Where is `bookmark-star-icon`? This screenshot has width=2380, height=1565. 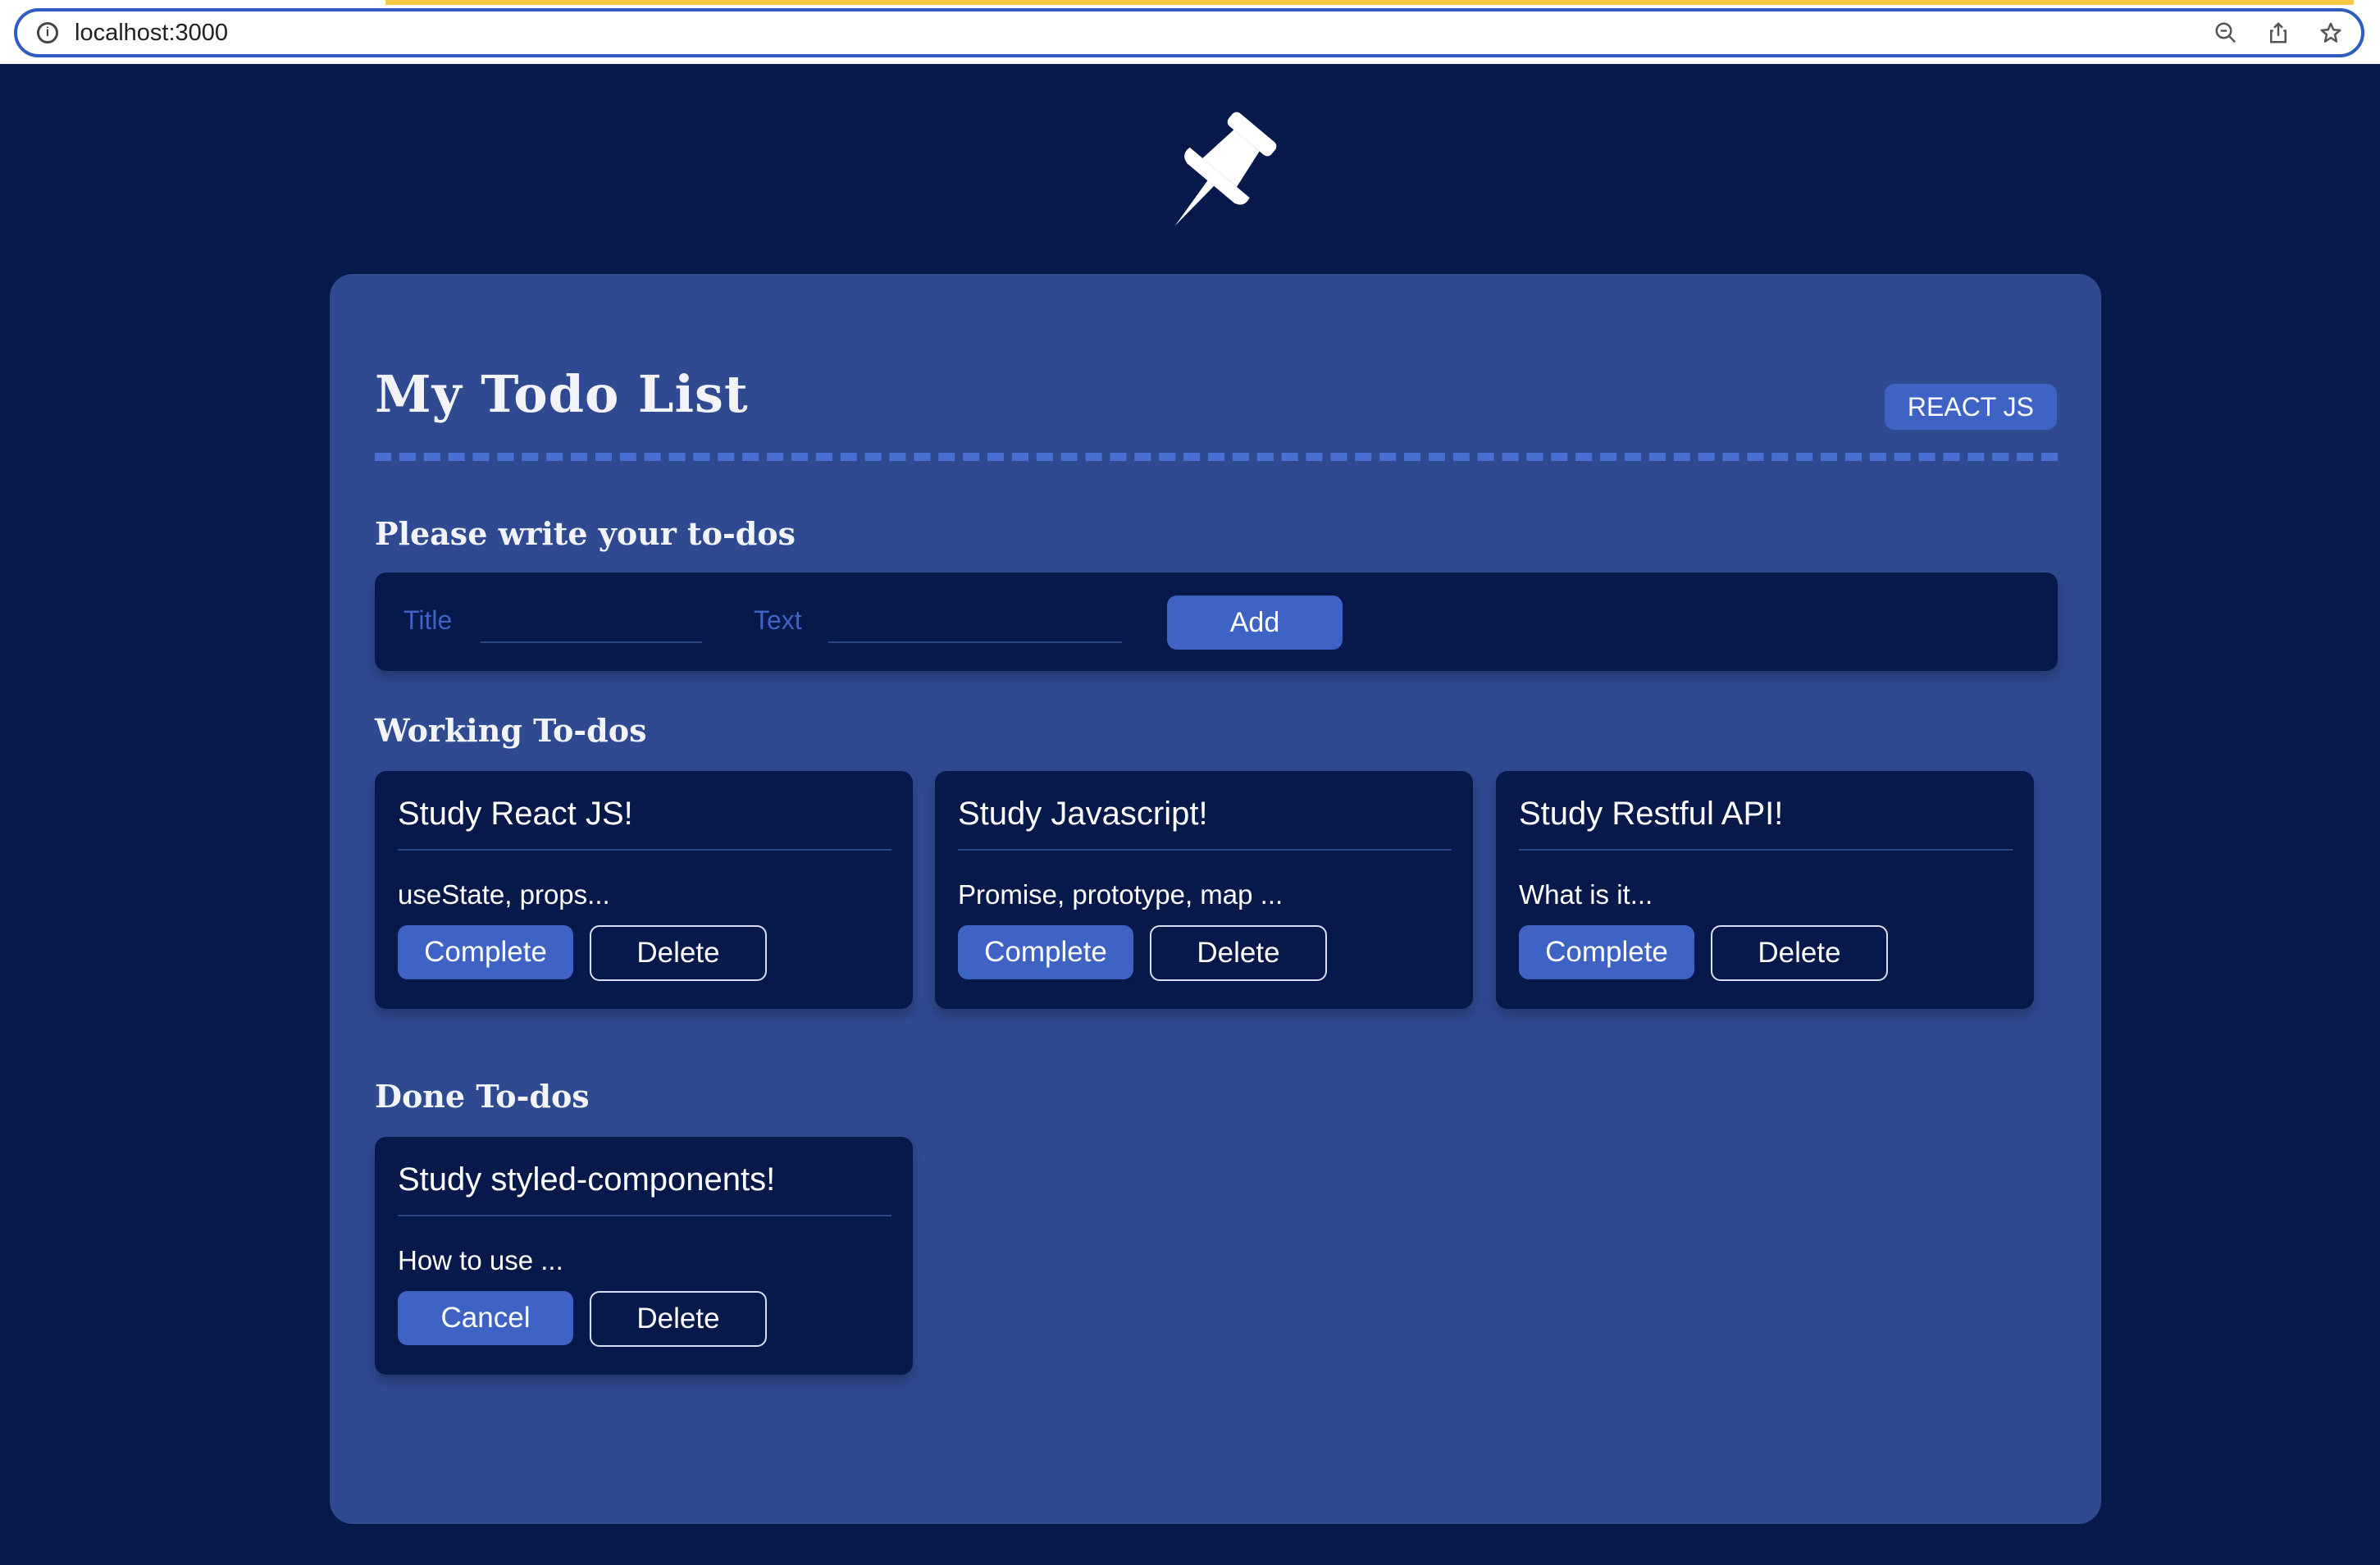 bookmark-star-icon is located at coordinates (2331, 33).